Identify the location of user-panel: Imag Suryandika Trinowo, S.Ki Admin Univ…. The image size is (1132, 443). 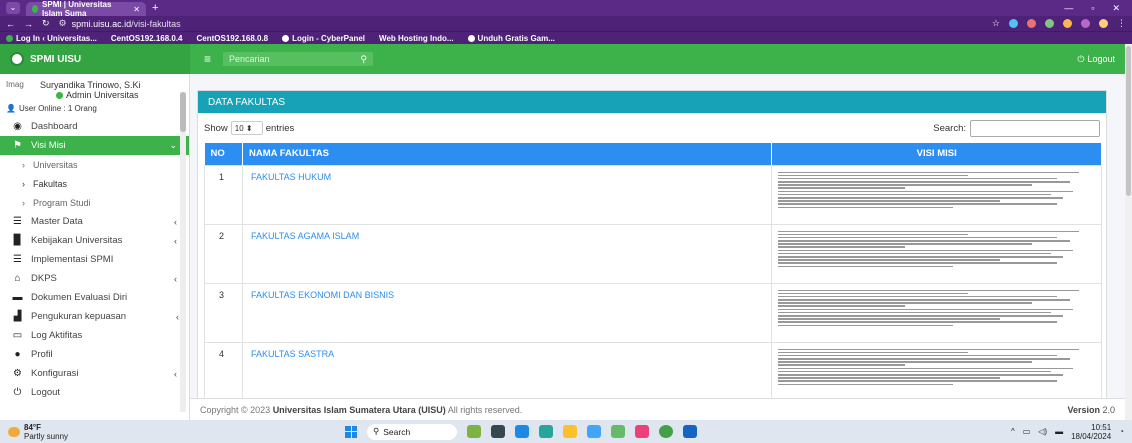
(94, 88).